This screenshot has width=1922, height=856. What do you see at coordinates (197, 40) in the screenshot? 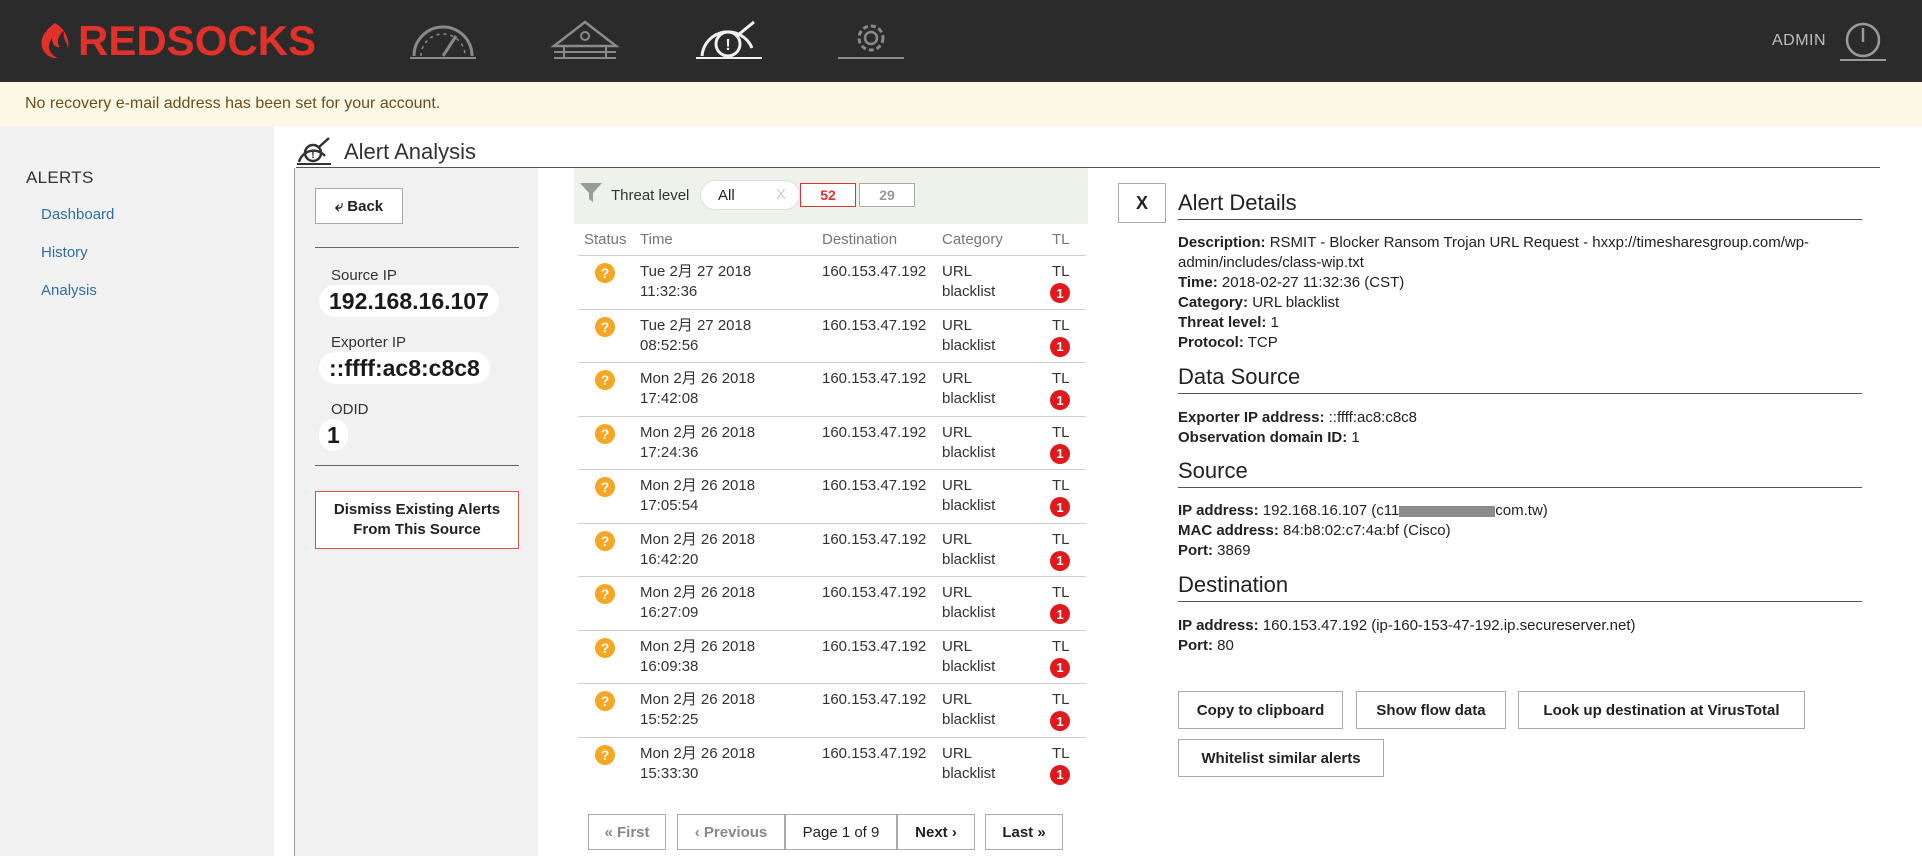
I see `brand-name: REDSOCKS` at bounding box center [197, 40].